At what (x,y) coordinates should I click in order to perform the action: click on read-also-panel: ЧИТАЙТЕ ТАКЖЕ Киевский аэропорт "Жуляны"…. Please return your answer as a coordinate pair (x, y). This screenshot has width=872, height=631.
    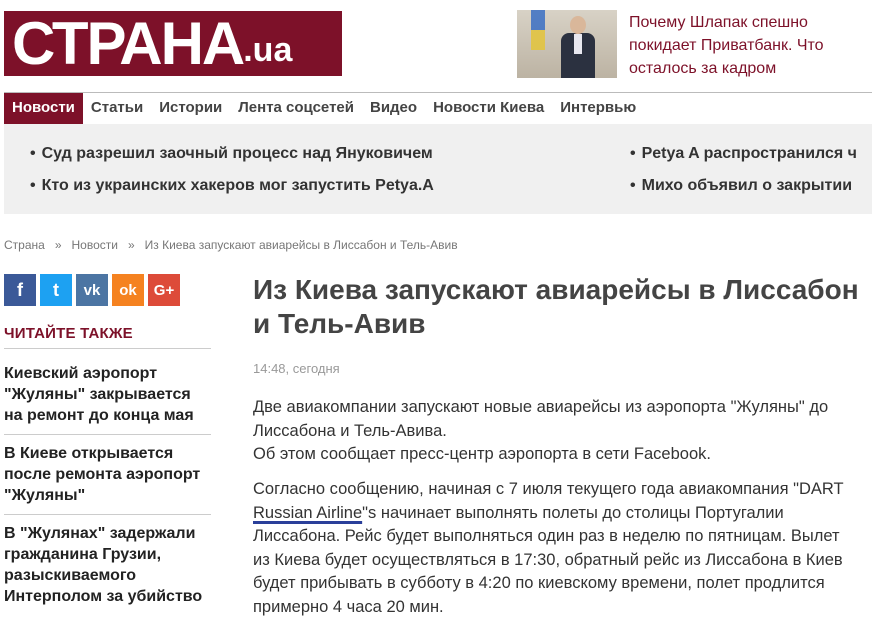
    Looking at the image, I should click on (107, 470).